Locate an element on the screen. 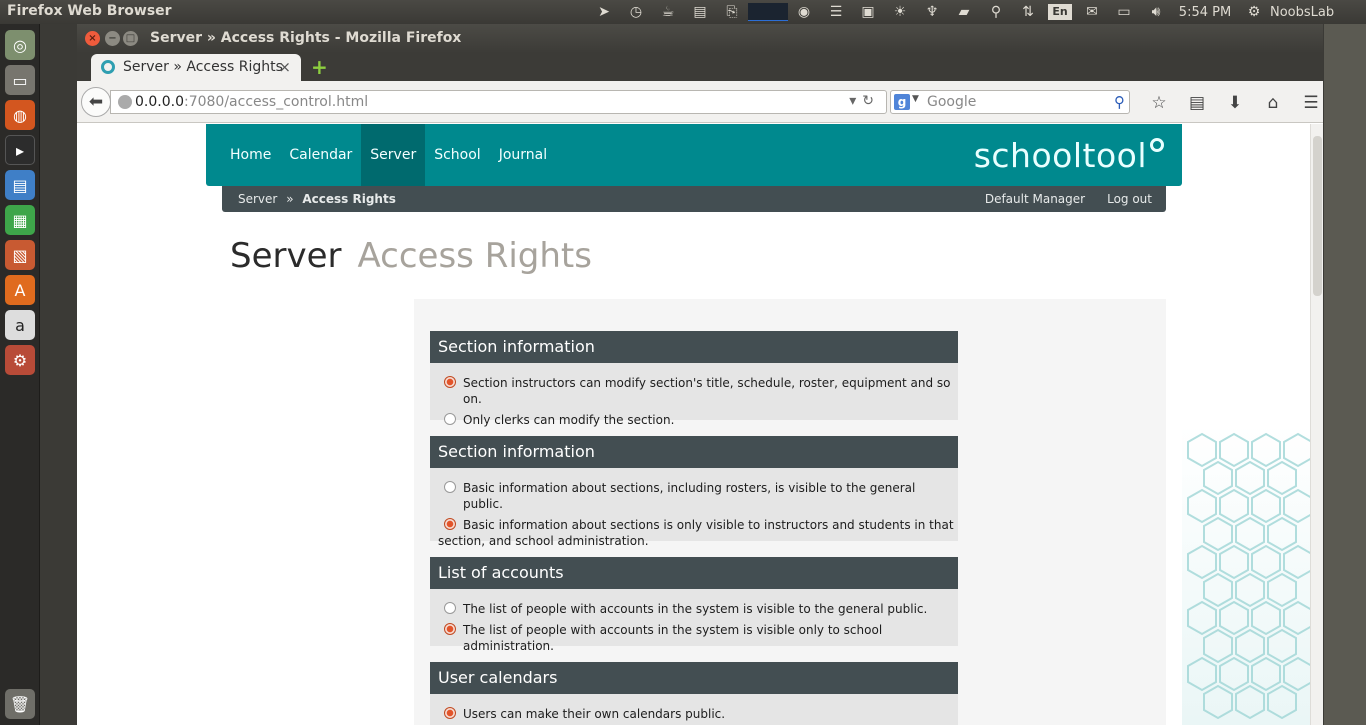 This screenshot has height=725, width=1366. group-heading: List of accounts is located at coordinates (694, 573).